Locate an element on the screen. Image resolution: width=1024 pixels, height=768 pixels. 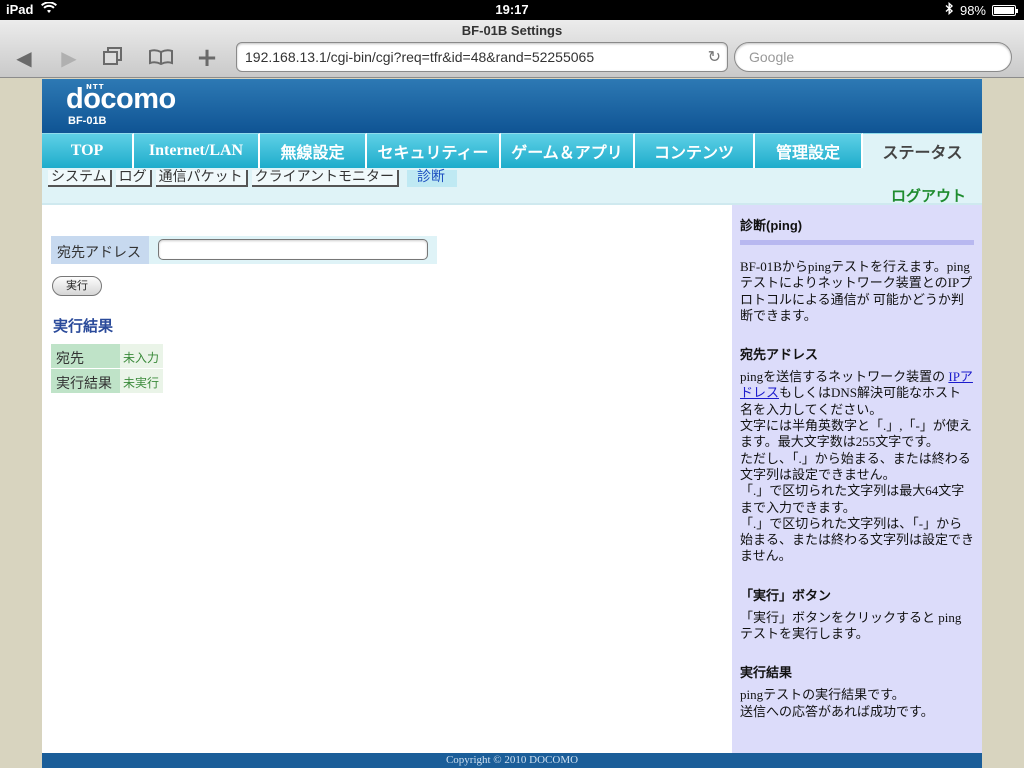
tab-label: コンテンツ is located at coordinates (693, 153).